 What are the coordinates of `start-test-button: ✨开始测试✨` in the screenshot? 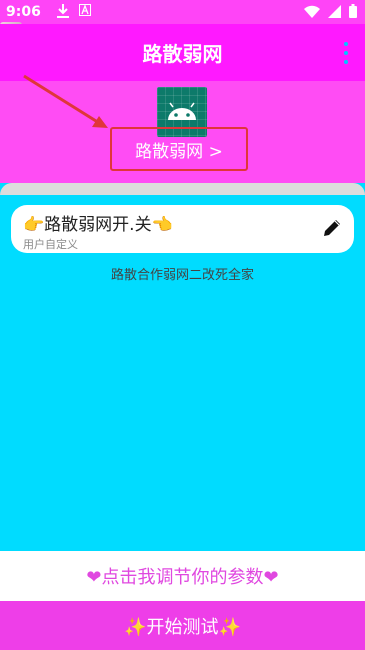 It's located at (182, 625).